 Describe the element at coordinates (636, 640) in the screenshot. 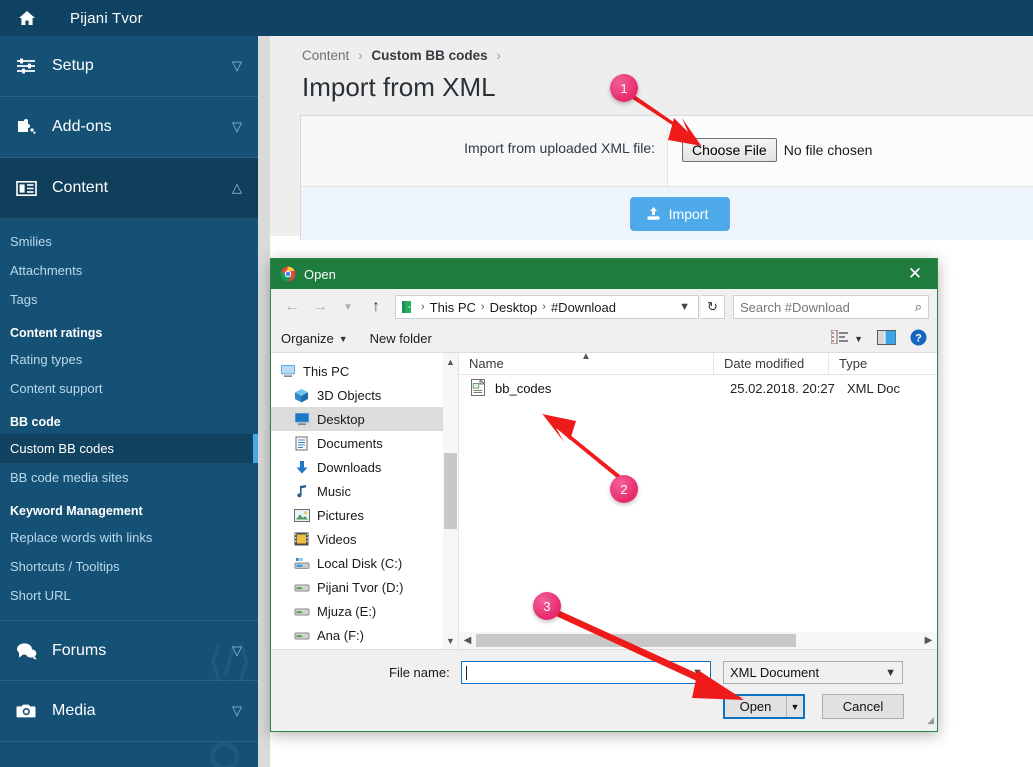

I see `file-list-scrollbar-thumb` at that location.